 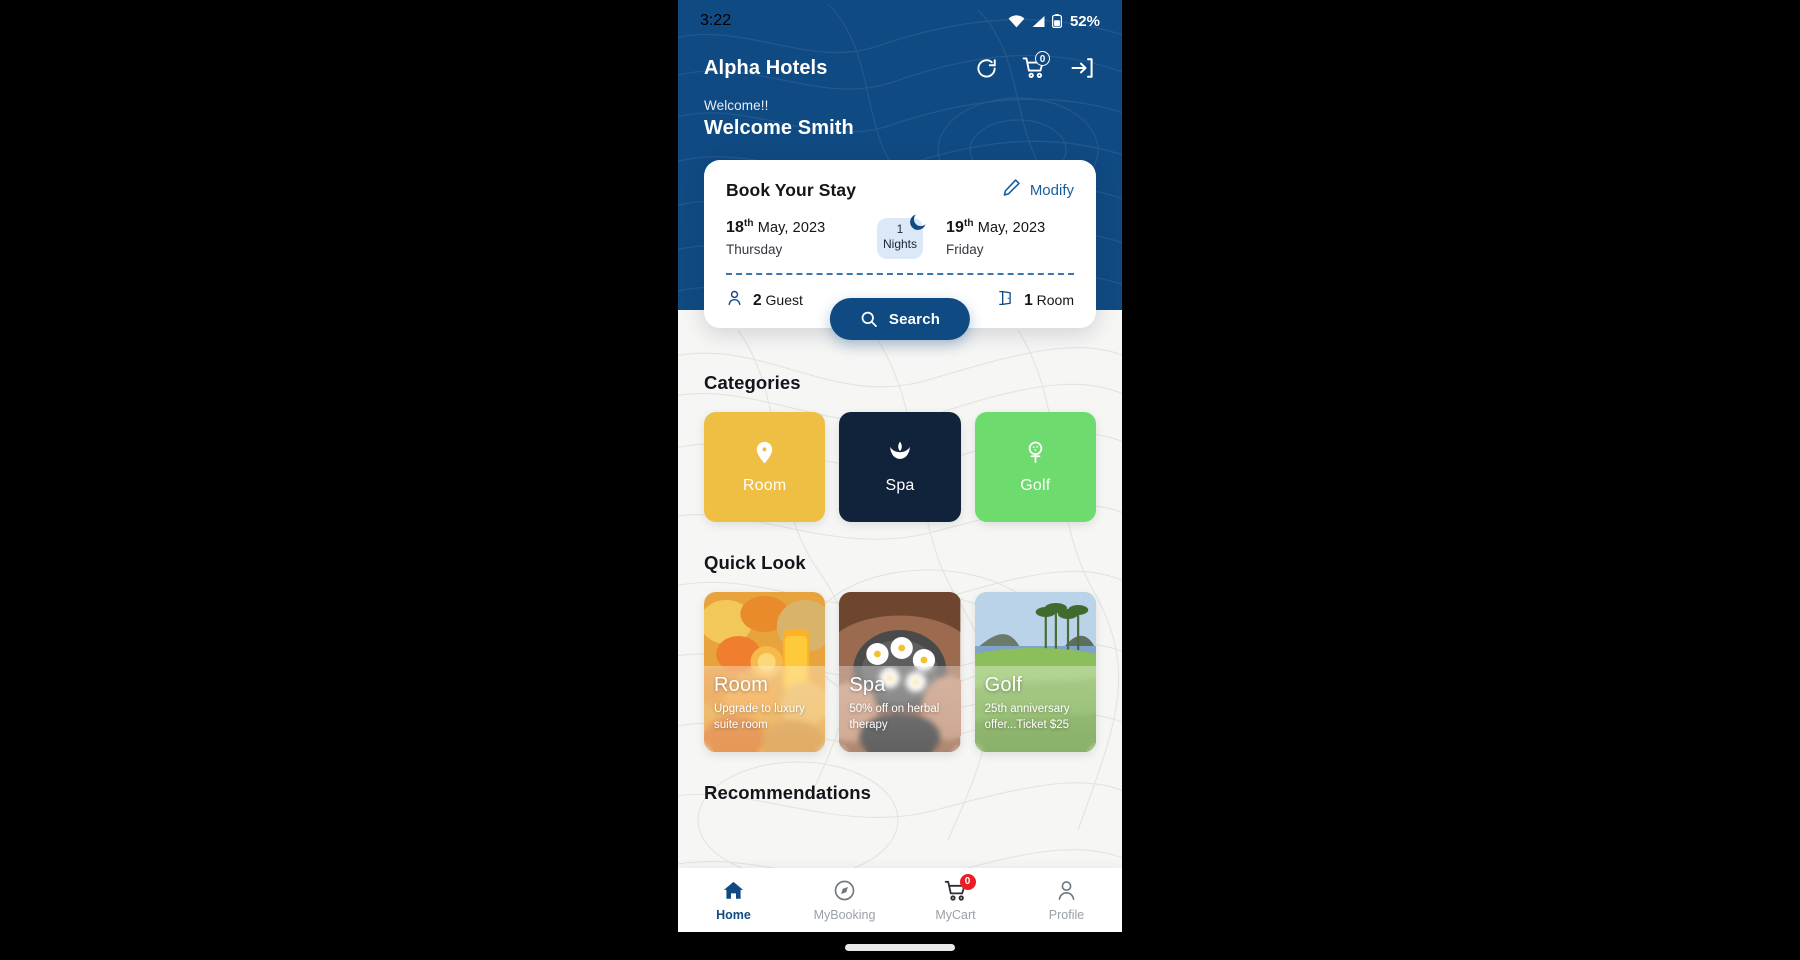 What do you see at coordinates (1016, 21) in the screenshot?
I see `wifi-icon` at bounding box center [1016, 21].